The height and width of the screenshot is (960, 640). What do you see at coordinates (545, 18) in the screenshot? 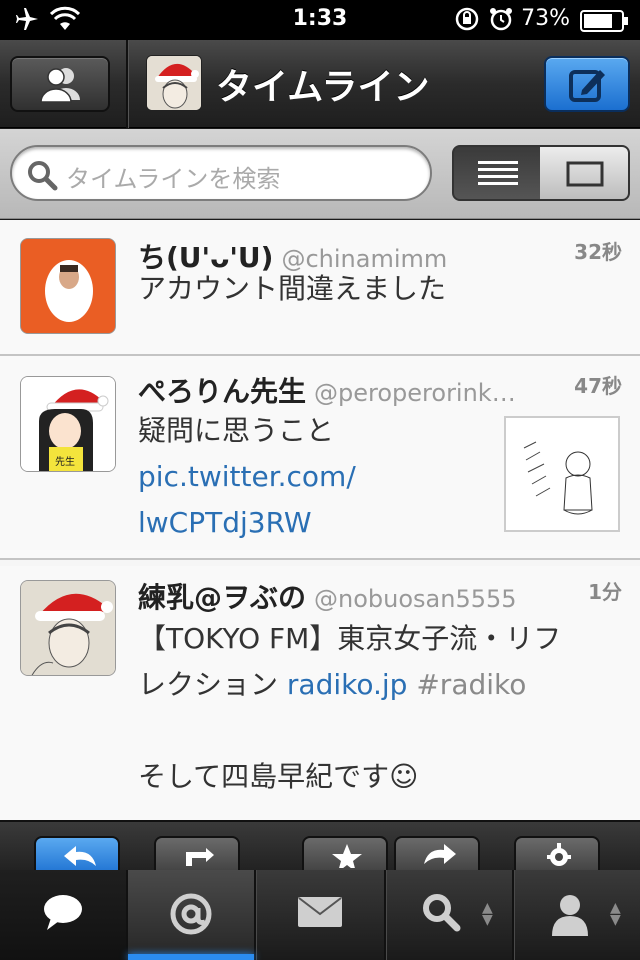
I see `battery-percentage: 73%` at bounding box center [545, 18].